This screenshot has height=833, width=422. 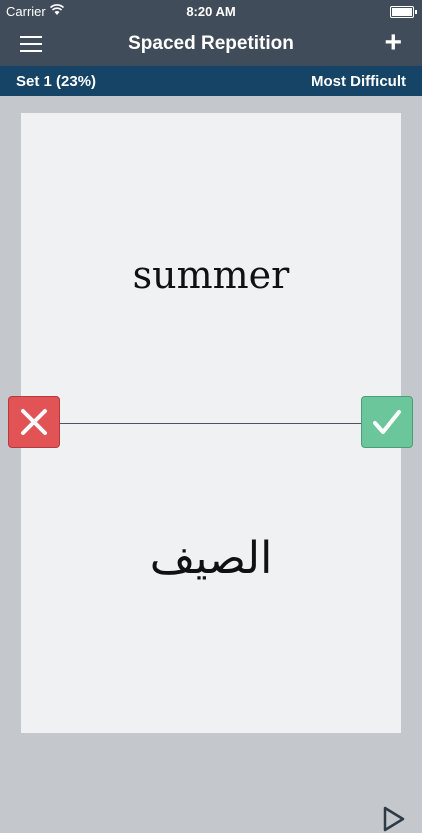 What do you see at coordinates (393, 43) in the screenshot?
I see `add-button: +` at bounding box center [393, 43].